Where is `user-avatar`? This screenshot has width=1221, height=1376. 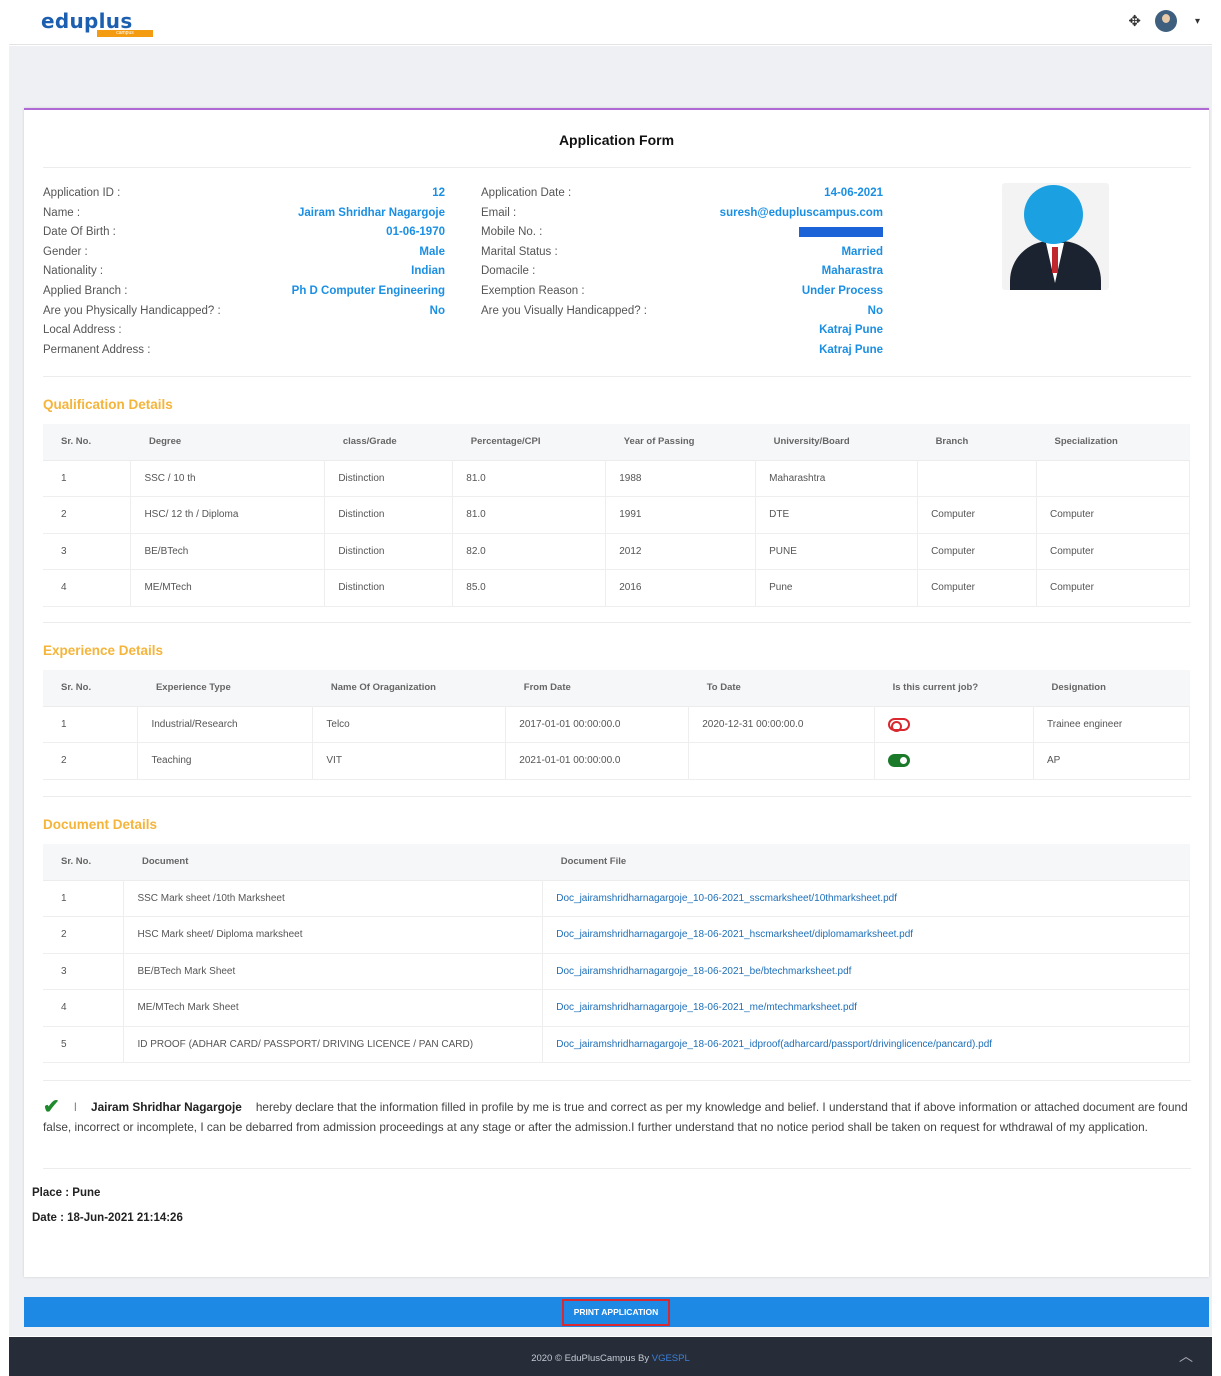
user-avatar is located at coordinates (1165, 21).